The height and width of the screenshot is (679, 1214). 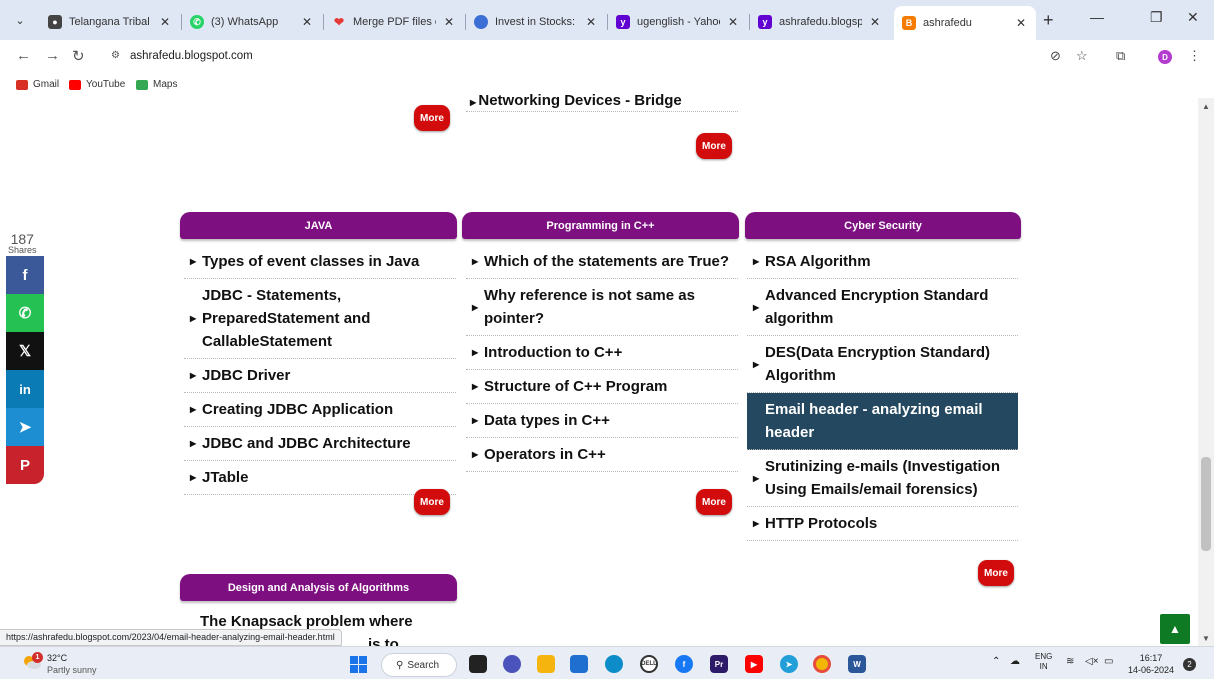 What do you see at coordinates (328, 443) in the screenshot?
I see `post-title: JDBC and JDBC Architecture` at bounding box center [328, 443].